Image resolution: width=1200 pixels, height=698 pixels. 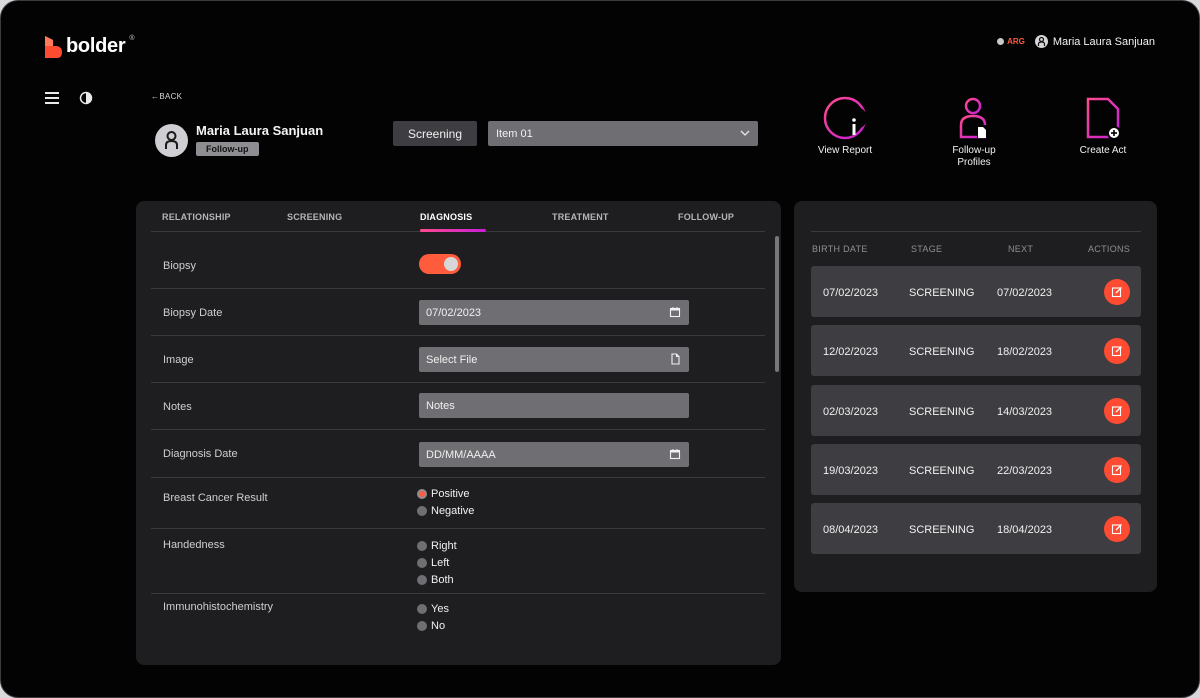 I want to click on back-link: ←BACK, so click(x=166, y=96).